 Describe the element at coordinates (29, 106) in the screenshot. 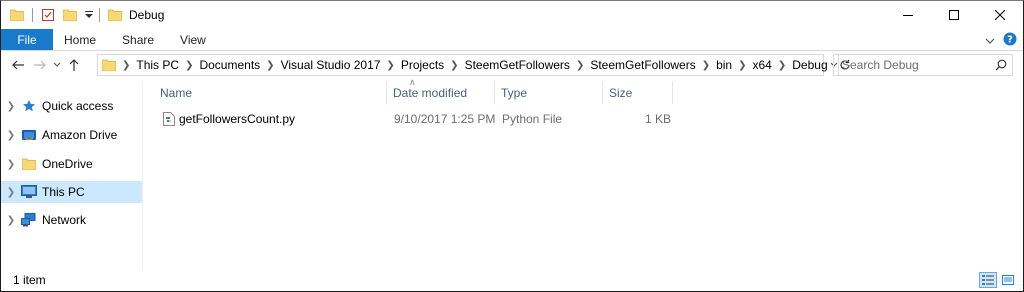

I see `star-icon` at that location.